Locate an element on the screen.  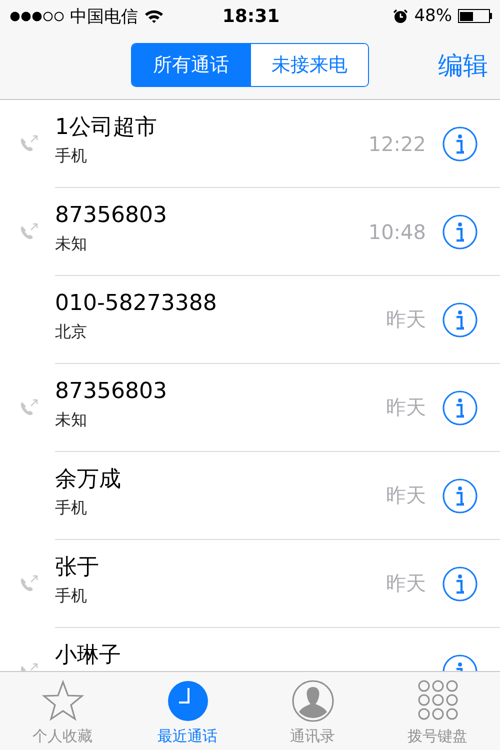
star-icon is located at coordinates (62, 701).